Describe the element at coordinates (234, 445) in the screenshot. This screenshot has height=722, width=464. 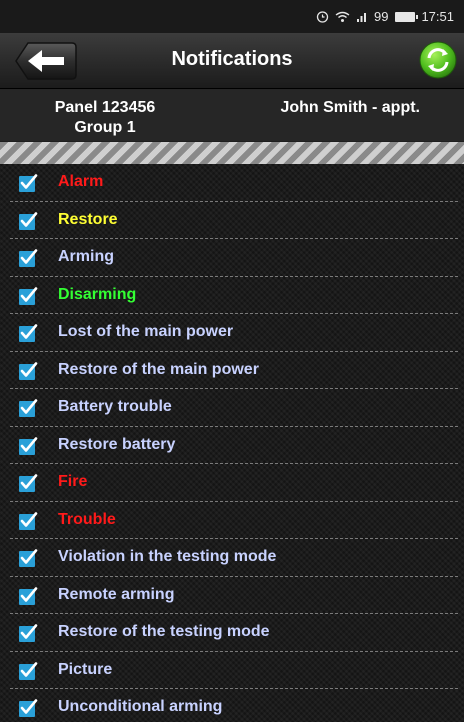
I see `notification-row: Restore battery` at that location.